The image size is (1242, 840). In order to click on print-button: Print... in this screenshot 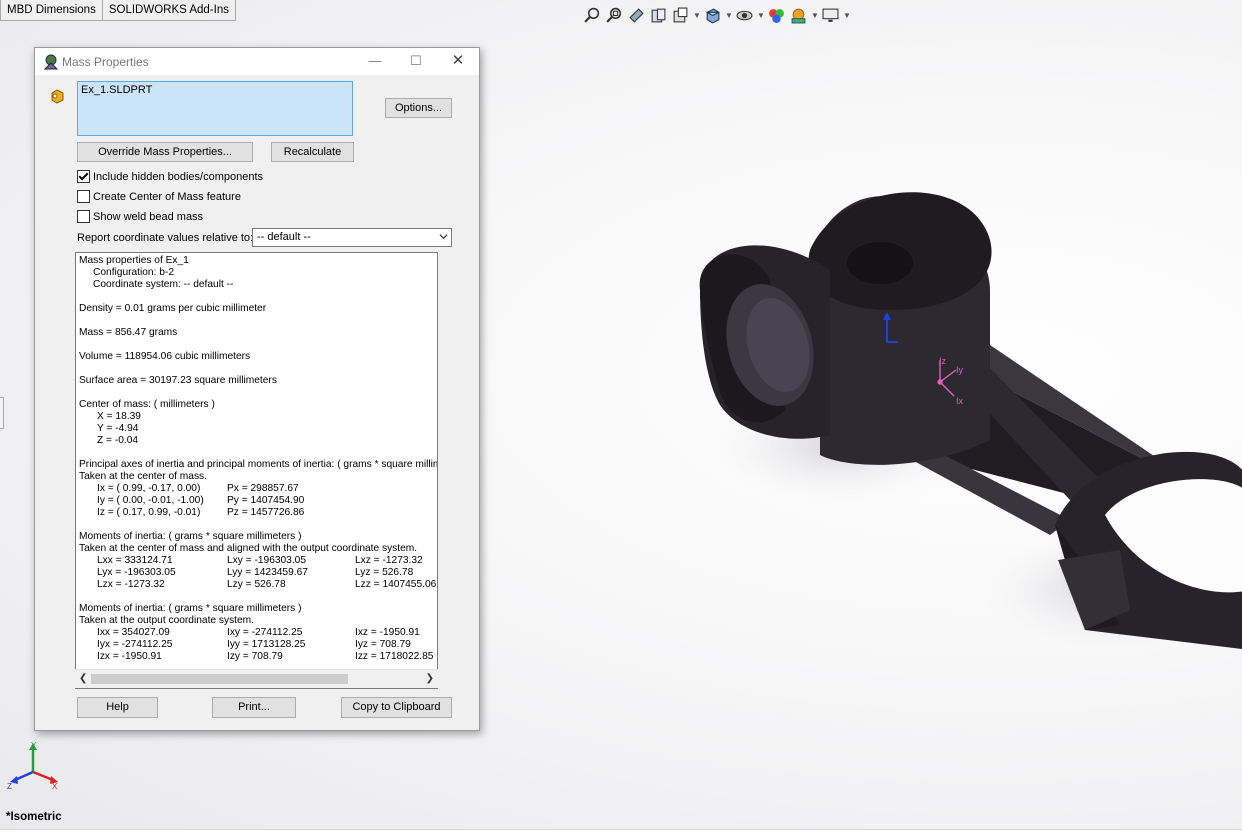, I will do `click(254, 707)`.